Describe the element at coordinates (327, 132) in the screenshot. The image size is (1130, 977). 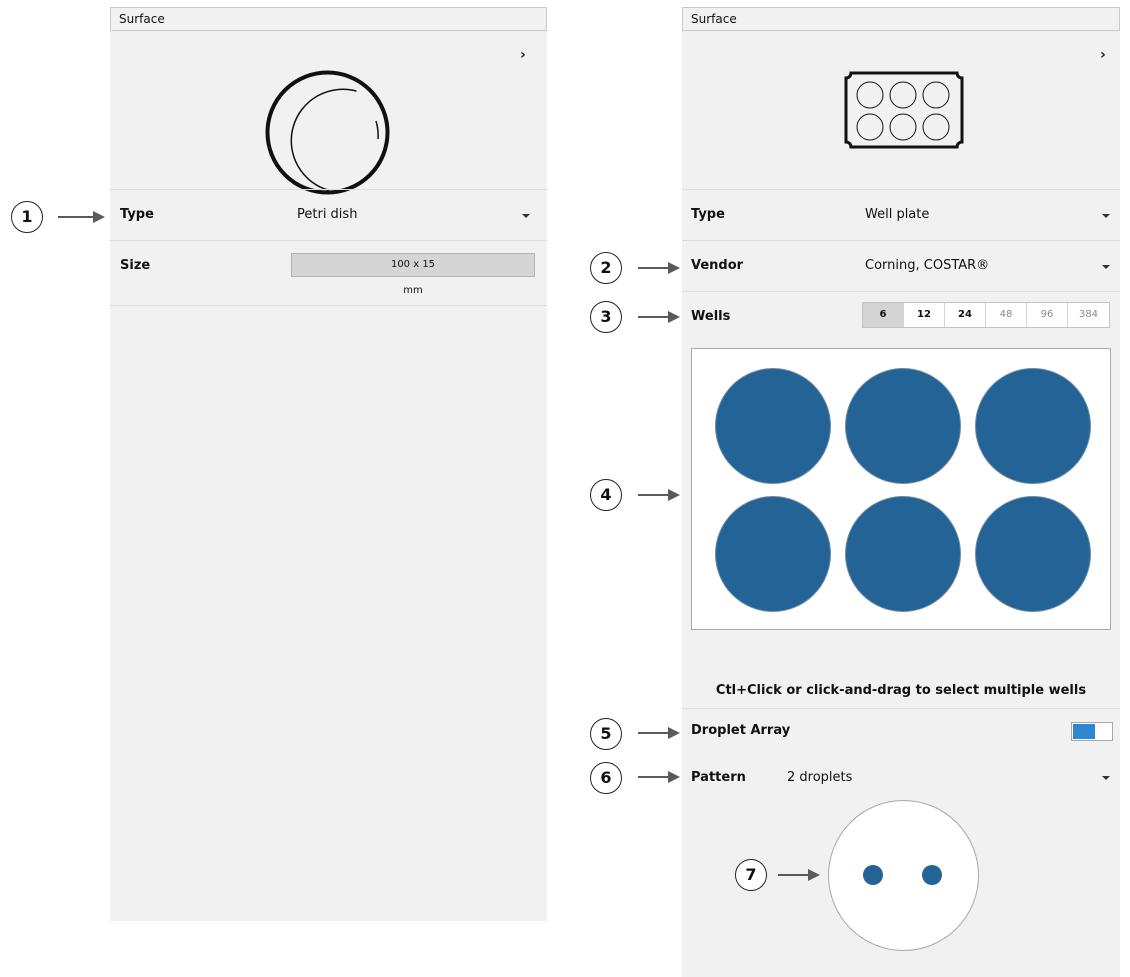
I see `petri-dish-icon` at that location.